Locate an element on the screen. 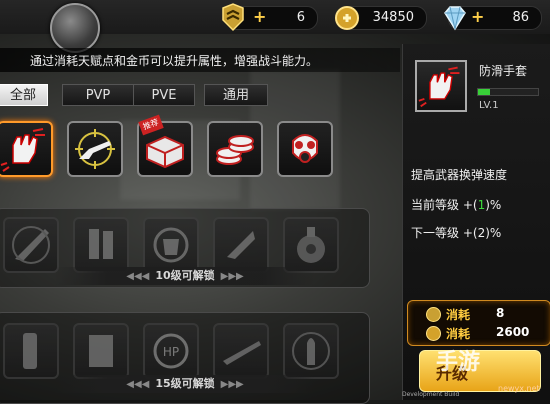 The width and height of the screenshot is (550, 404). talent-slot-magazine is located at coordinates (101, 245).